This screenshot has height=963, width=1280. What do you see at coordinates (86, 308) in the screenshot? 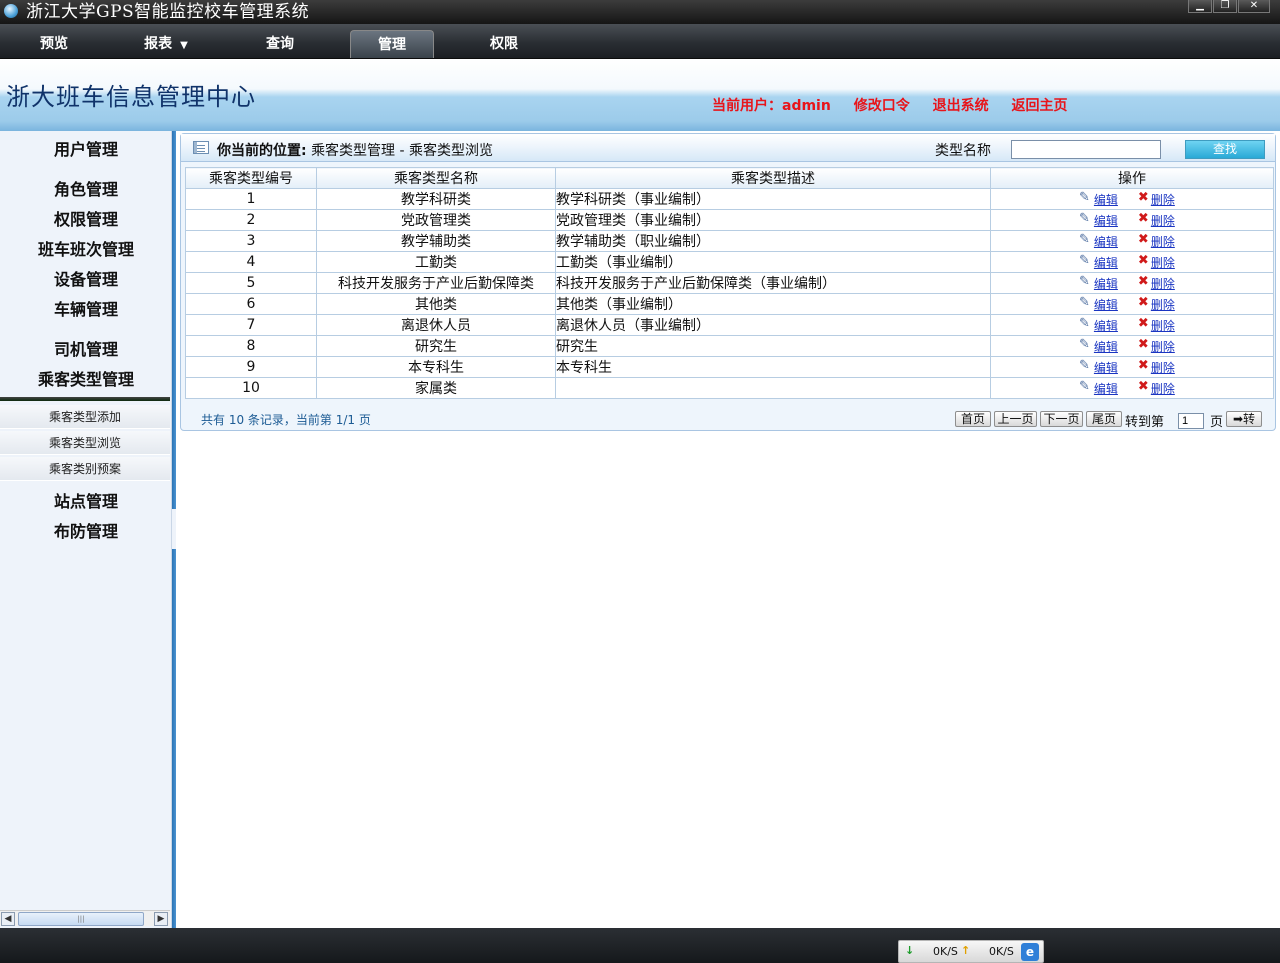
I see `sidebar-item-vehicles: 车辆管理` at bounding box center [86, 308].